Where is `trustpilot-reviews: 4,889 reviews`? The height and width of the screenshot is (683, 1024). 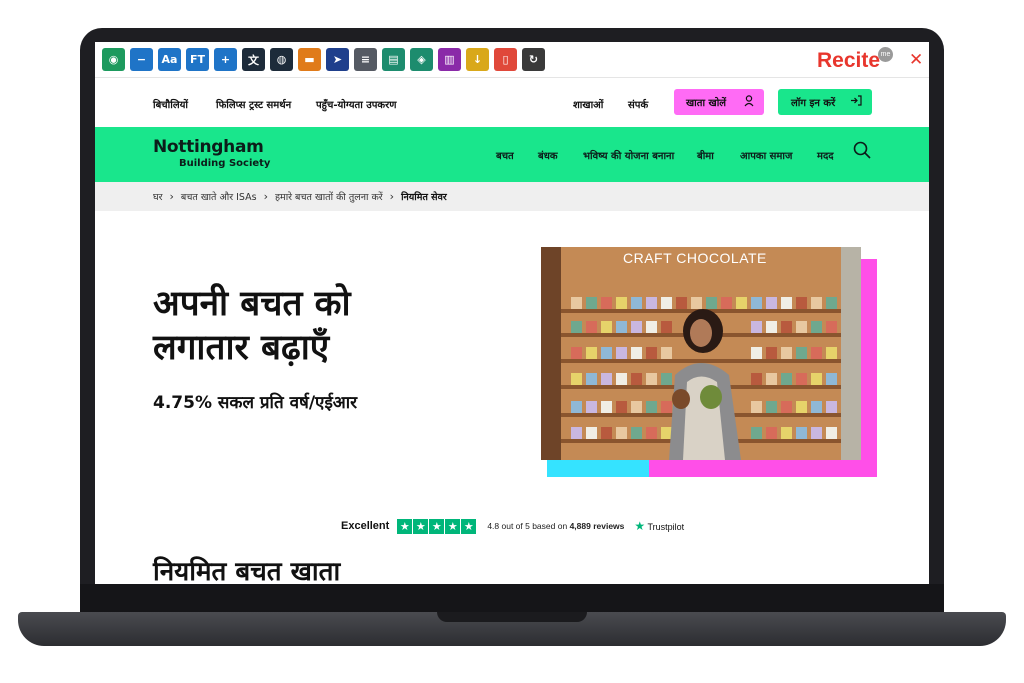 trustpilot-reviews: 4,889 reviews is located at coordinates (597, 526).